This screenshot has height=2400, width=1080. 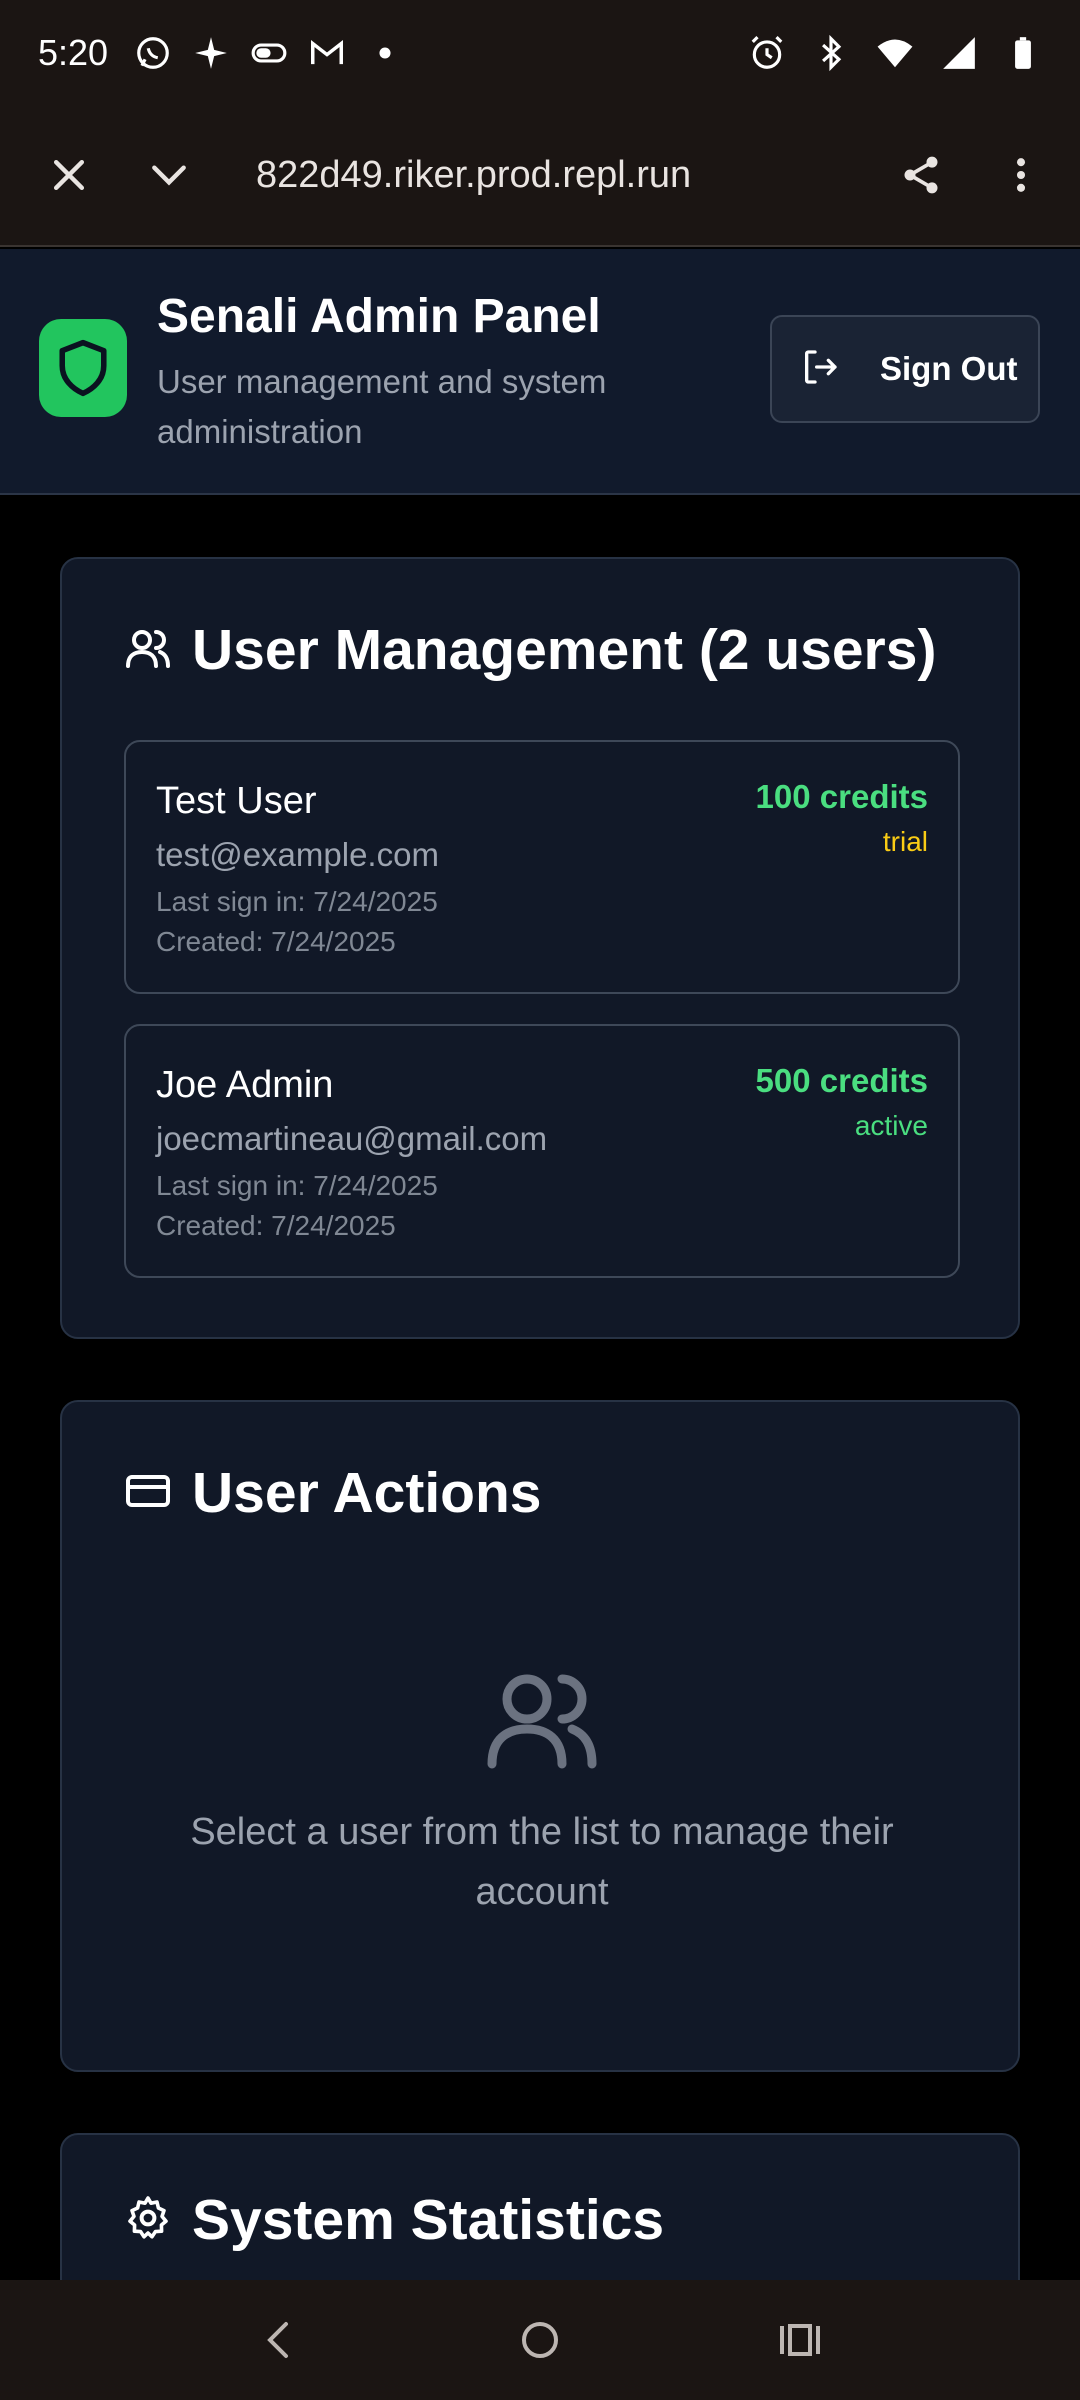 What do you see at coordinates (536, 175) in the screenshot?
I see `url-text: 822d49.riker.prod.repl.run` at bounding box center [536, 175].